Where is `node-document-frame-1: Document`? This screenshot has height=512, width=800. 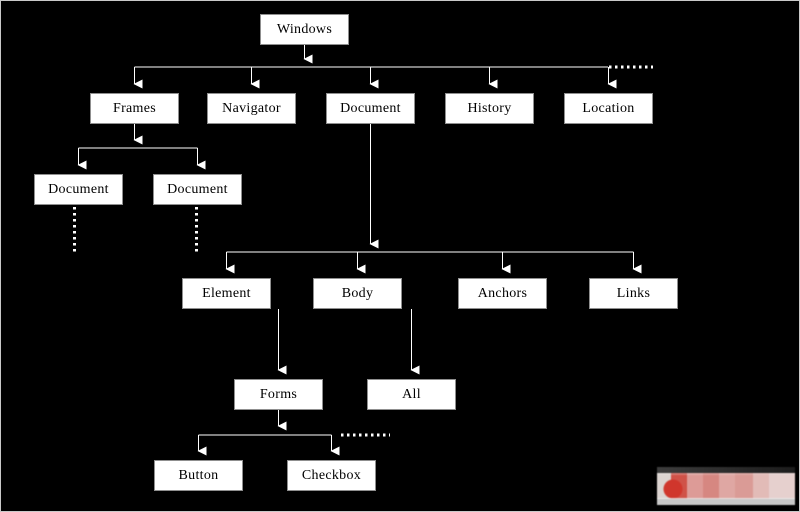 node-document-frame-1: Document is located at coordinates (78, 189).